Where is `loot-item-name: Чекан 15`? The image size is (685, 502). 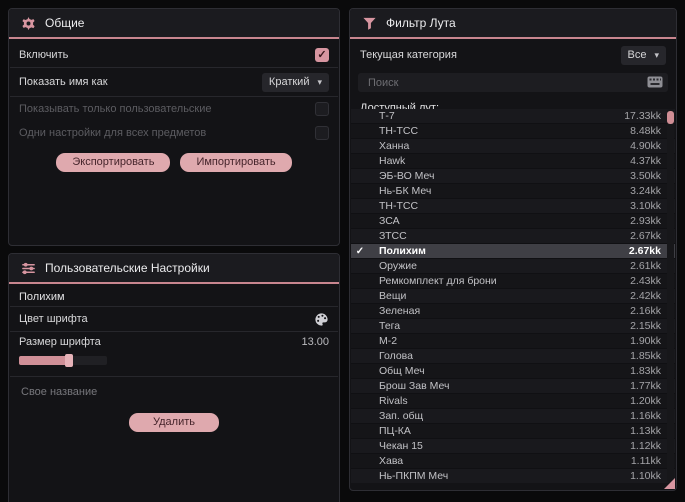 loot-item-name: Чекан 15 is located at coordinates (401, 446).